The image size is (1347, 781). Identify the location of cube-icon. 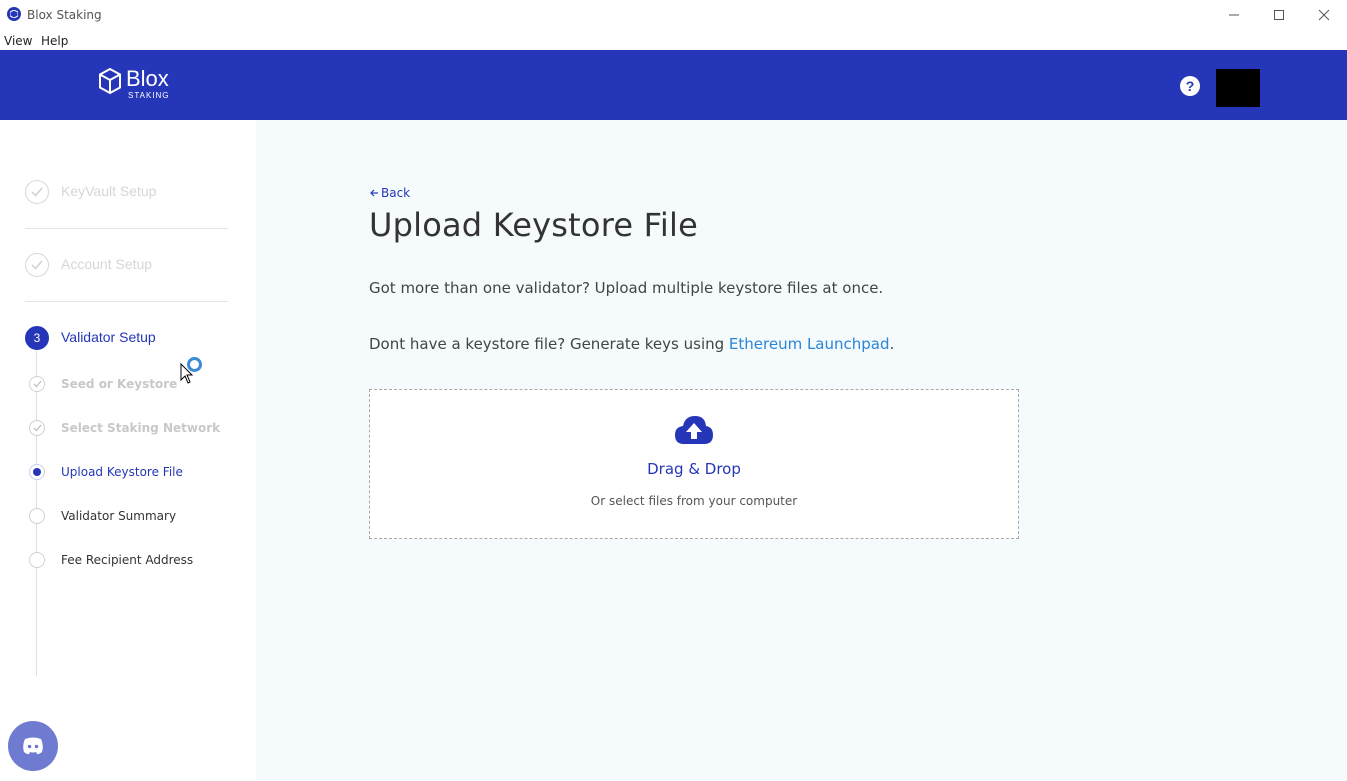
(110, 81).